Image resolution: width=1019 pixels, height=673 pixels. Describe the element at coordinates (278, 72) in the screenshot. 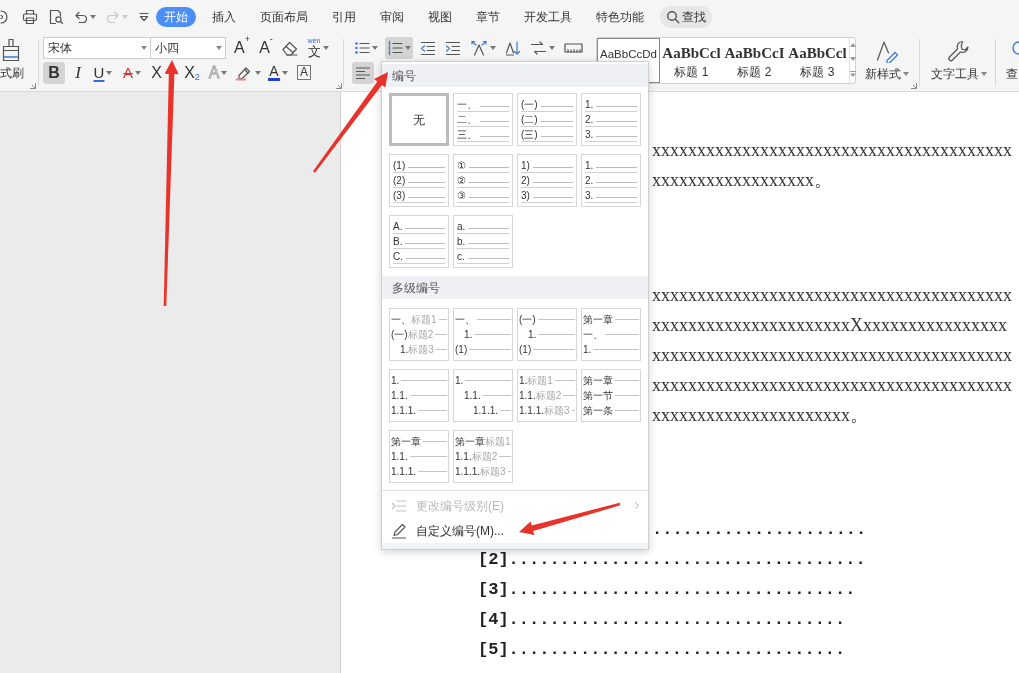

I see `font-color-button: A` at that location.